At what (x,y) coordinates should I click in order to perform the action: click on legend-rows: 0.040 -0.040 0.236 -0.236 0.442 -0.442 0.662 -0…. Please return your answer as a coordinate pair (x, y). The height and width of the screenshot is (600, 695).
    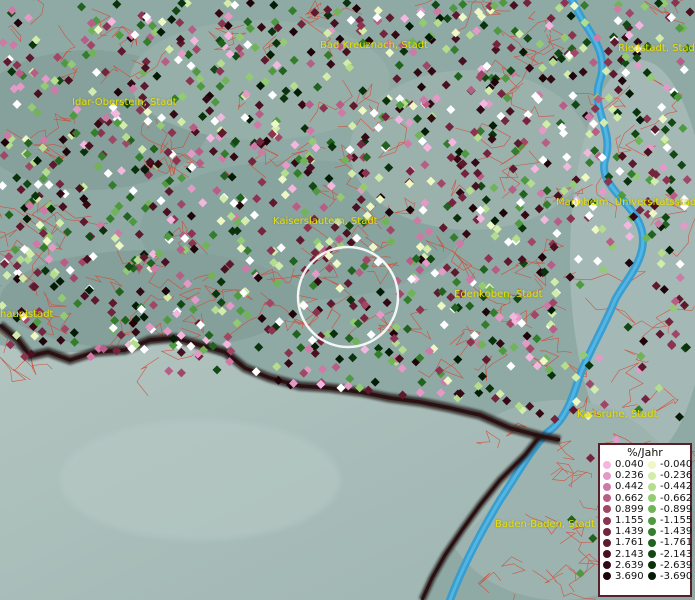
    Looking at the image, I should click on (646, 520).